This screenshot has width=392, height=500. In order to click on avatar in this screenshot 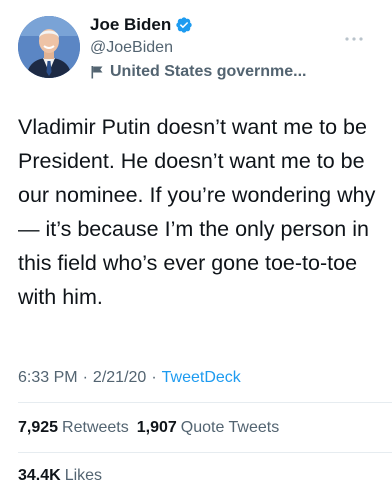, I will do `click(49, 47)`.